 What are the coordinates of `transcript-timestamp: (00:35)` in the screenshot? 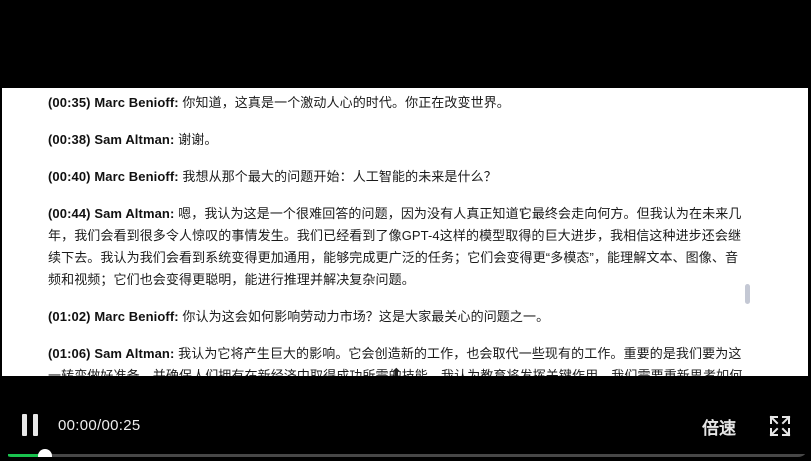 It's located at (69, 102).